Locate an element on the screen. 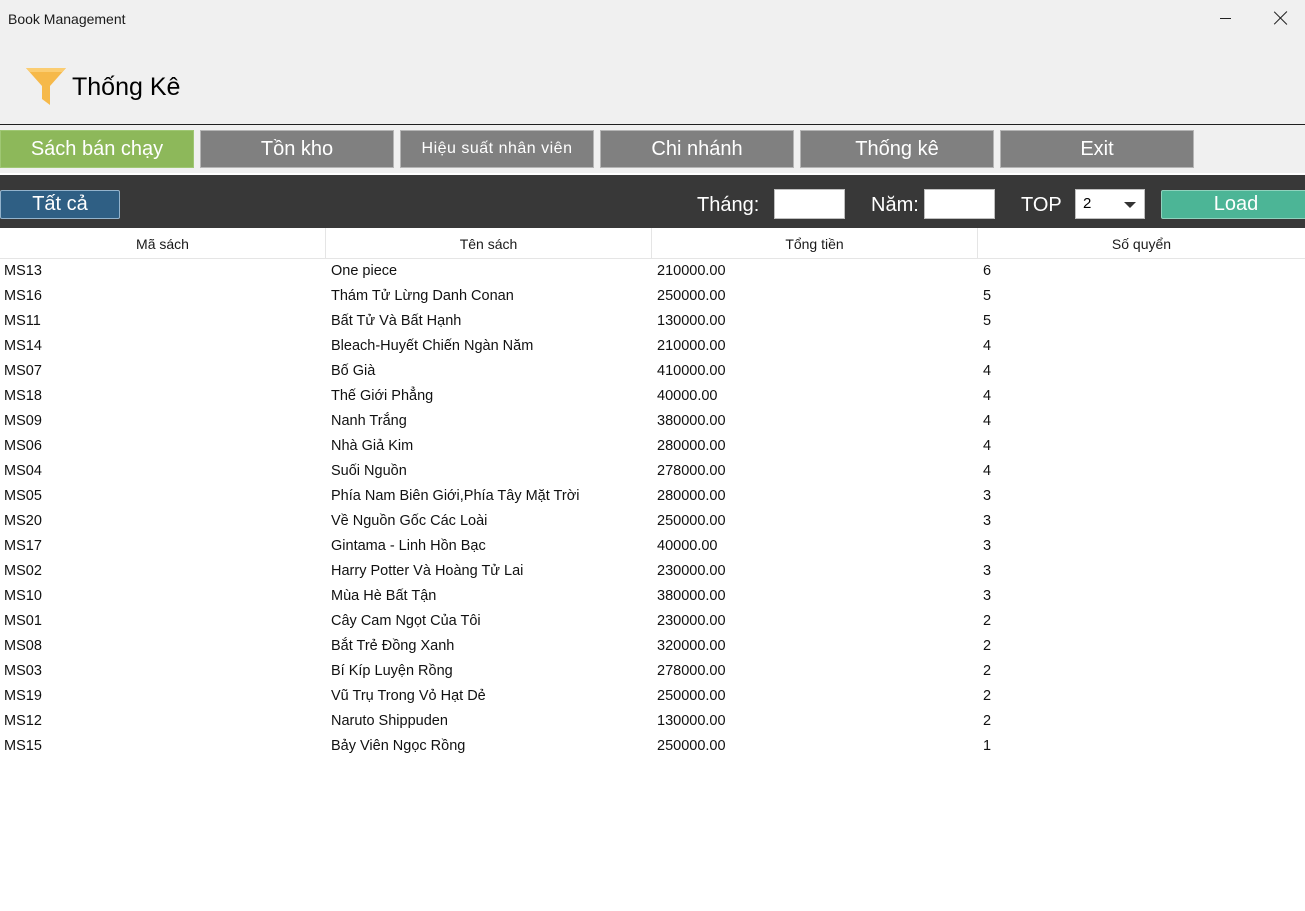 This screenshot has width=1305, height=911. cell-book-id: MS17 is located at coordinates (23, 546).